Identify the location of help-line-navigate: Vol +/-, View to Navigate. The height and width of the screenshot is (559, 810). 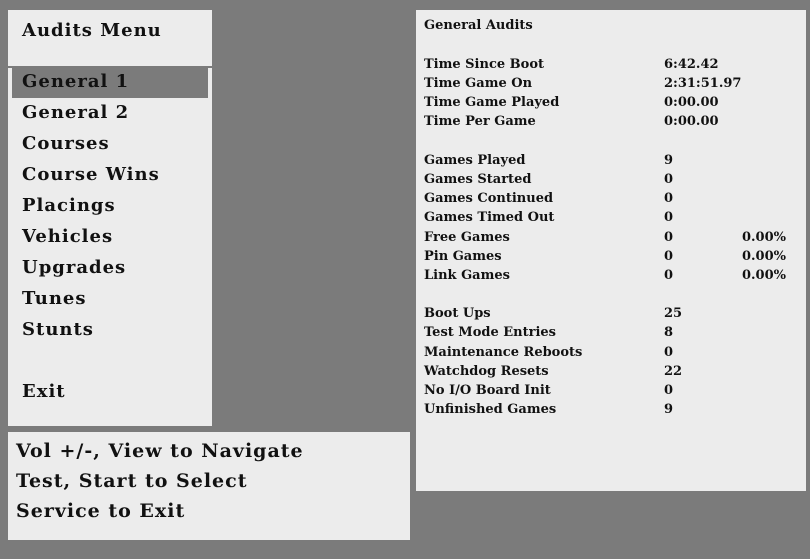
(160, 451).